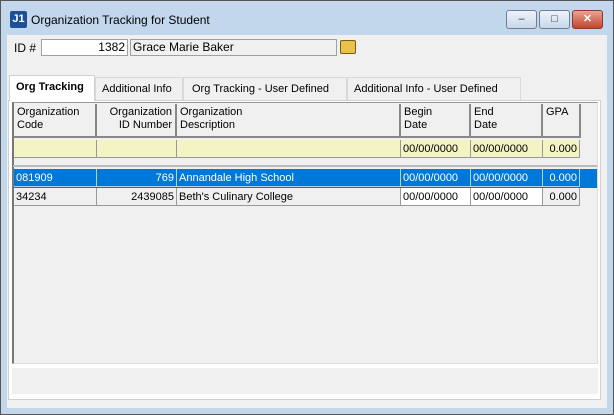 The width and height of the screenshot is (614, 415). I want to click on column-header-id-number: Organization ID Number, so click(137, 121).